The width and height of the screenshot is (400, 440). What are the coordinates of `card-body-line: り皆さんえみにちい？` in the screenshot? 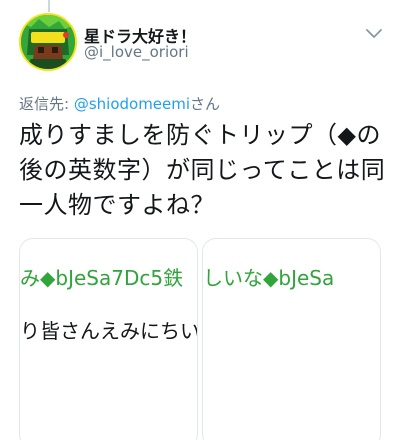 It's located at (109, 331).